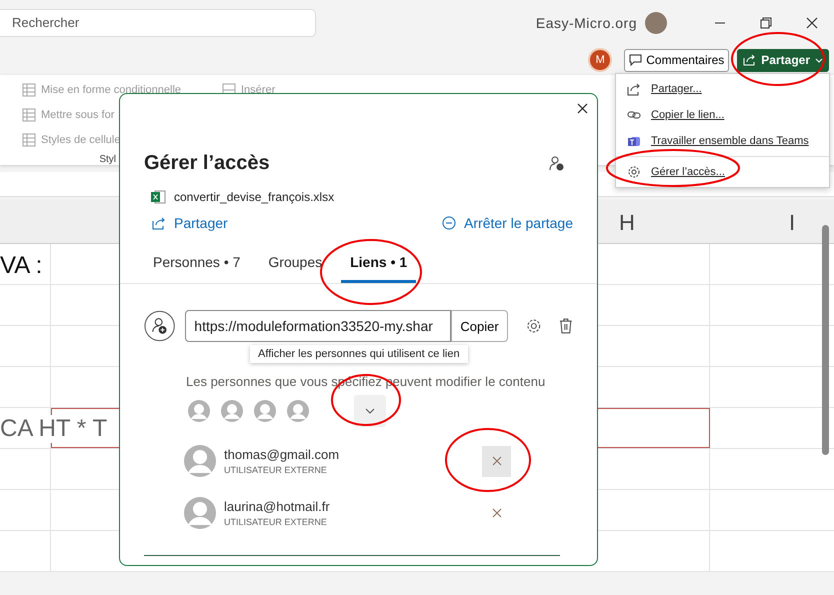 Image resolution: width=834 pixels, height=595 pixels. I want to click on user-avatar: M, so click(600, 60).